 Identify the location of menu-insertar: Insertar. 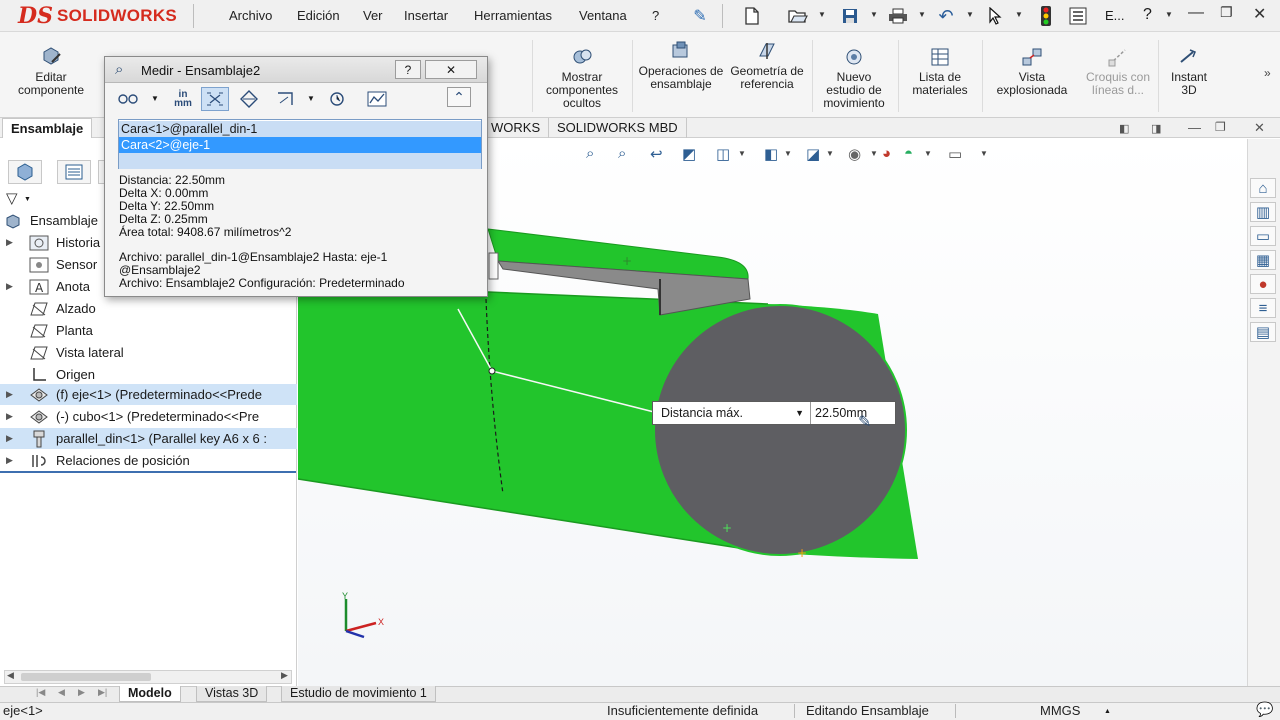
(426, 15).